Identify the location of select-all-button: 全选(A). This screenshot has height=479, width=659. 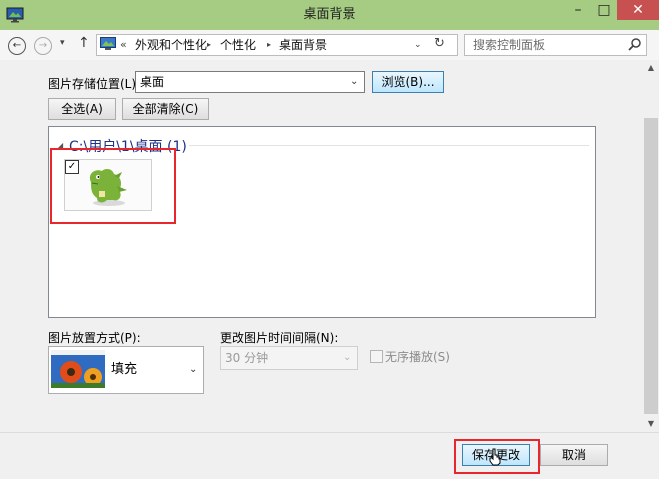
(82, 109).